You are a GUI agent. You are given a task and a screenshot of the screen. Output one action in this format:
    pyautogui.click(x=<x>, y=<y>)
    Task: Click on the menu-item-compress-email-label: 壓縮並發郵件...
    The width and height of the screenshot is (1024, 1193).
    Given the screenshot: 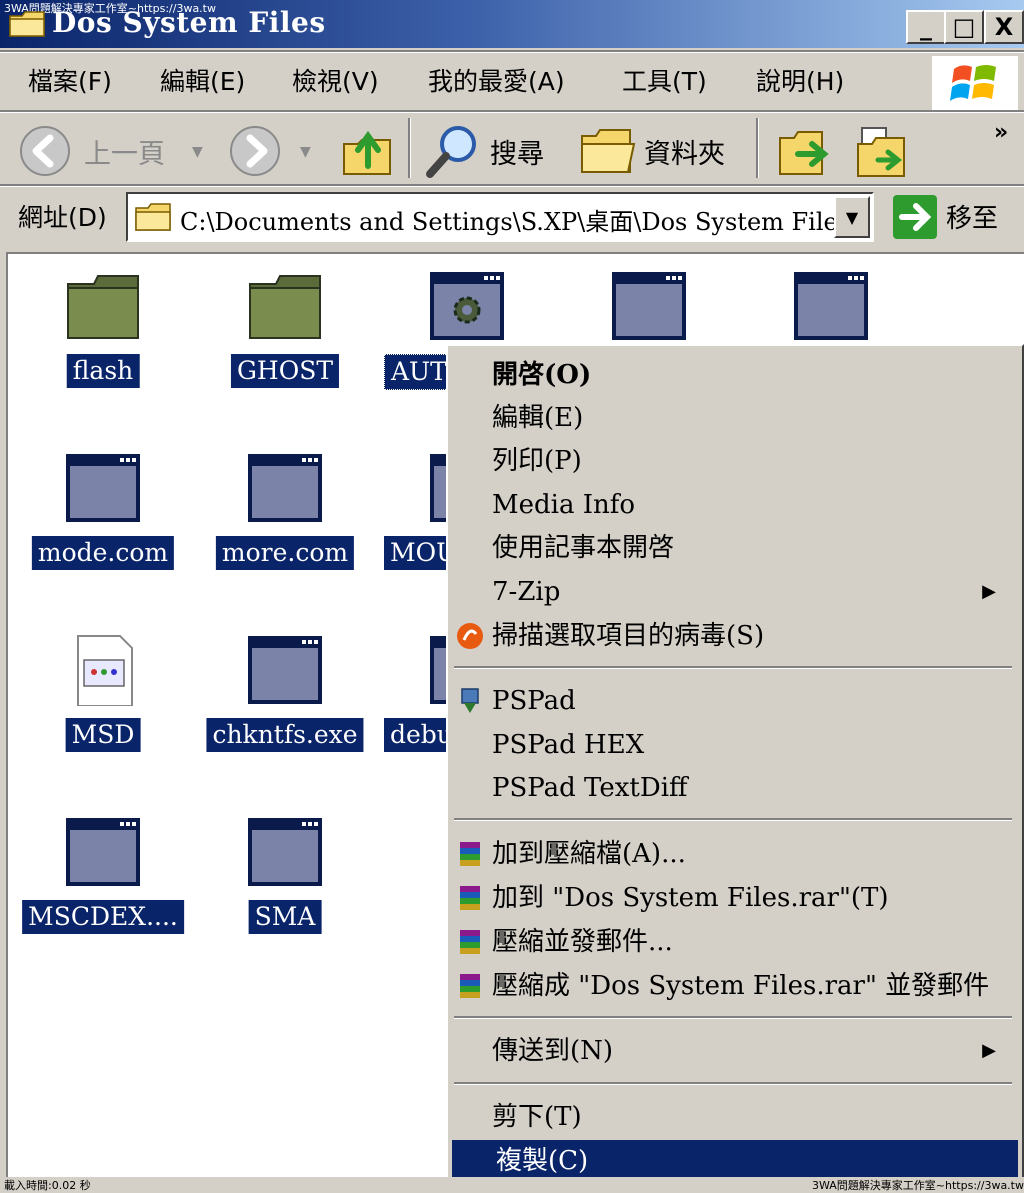 What is the action you would take?
    pyautogui.click(x=582, y=942)
    